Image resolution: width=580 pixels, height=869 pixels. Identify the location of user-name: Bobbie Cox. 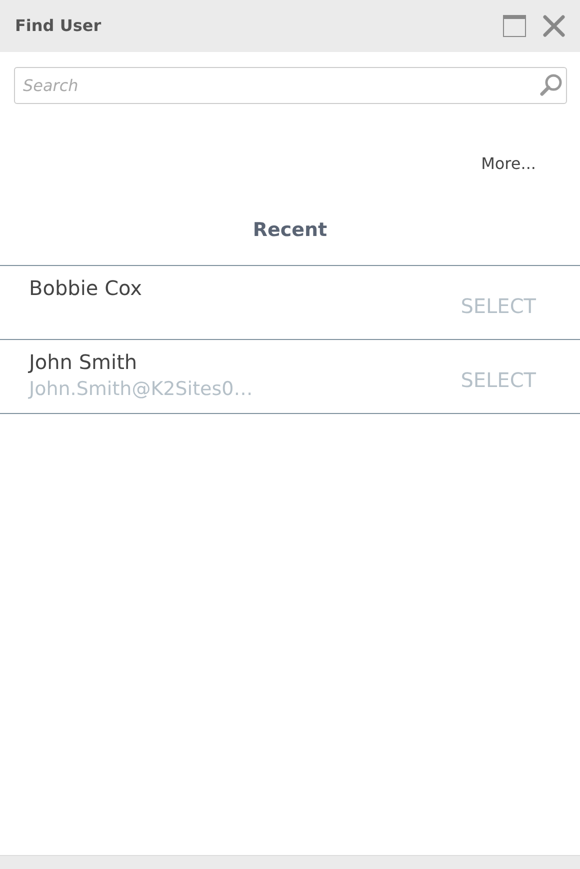
(85, 288).